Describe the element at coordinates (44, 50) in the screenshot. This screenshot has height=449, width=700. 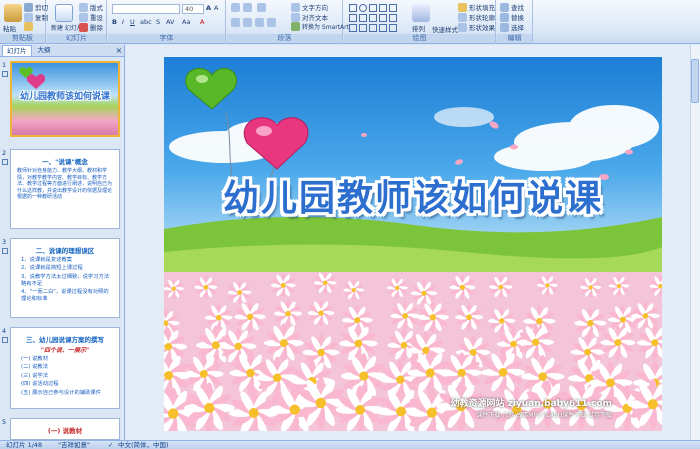
I see `tab-outline: 大纲` at that location.